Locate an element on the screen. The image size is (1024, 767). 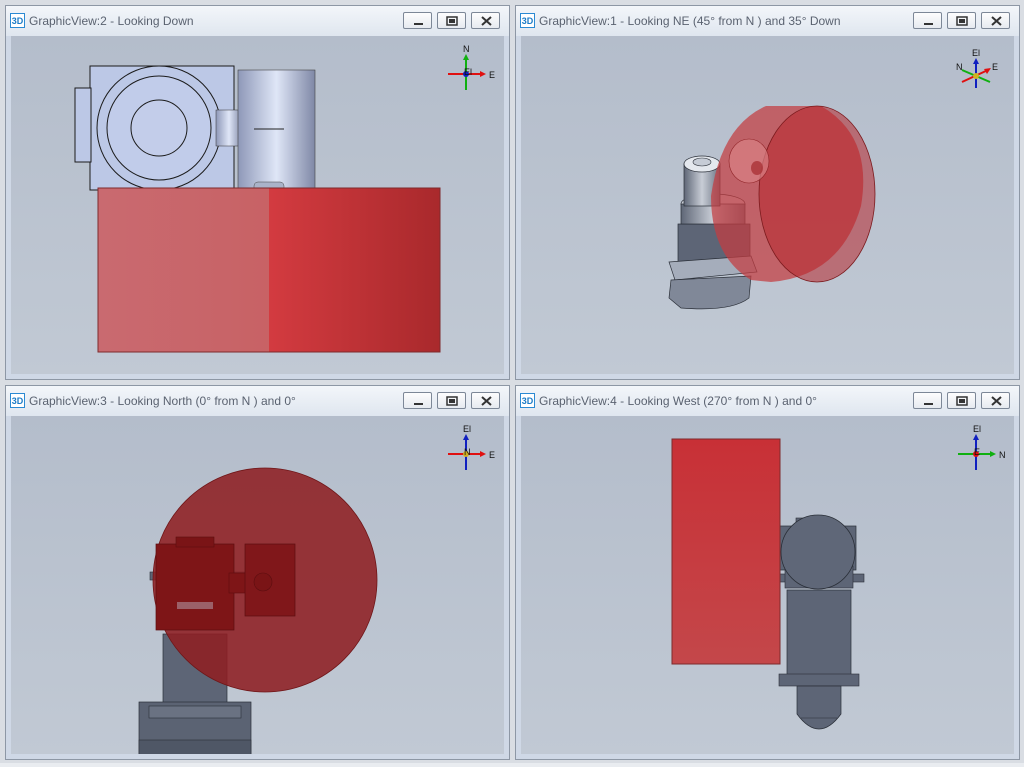
status-strip is located at coordinates (512, 765).